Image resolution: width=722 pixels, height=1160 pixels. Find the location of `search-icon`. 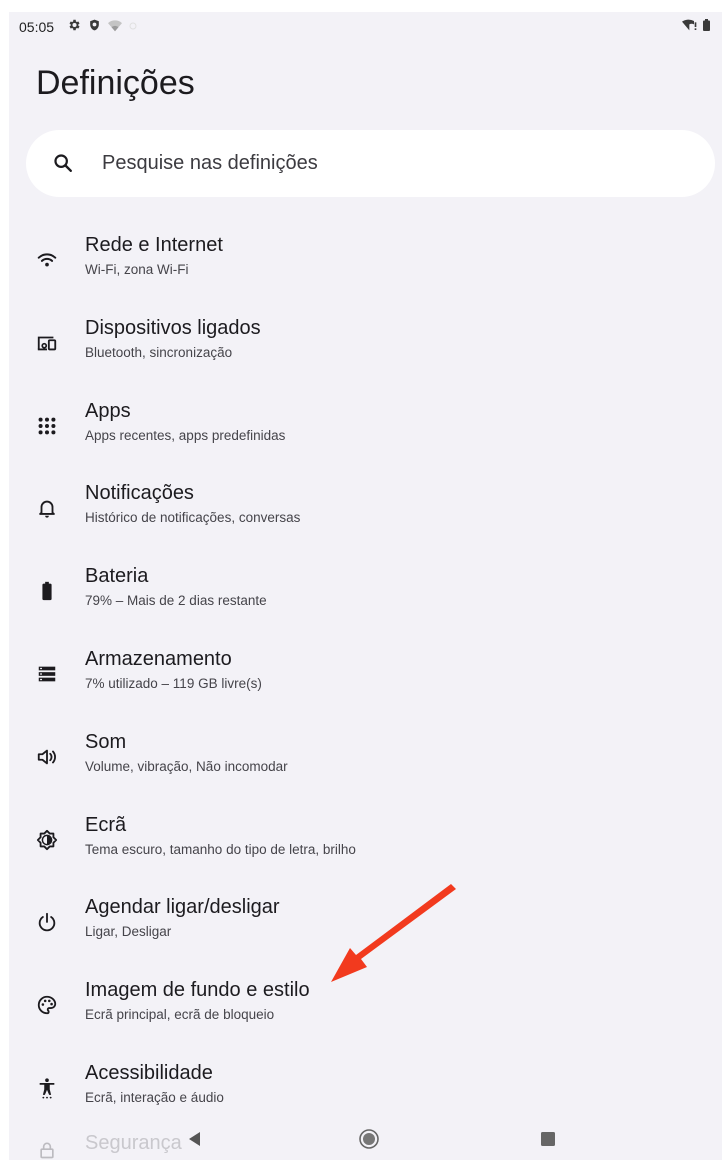

search-icon is located at coordinates (63, 163).